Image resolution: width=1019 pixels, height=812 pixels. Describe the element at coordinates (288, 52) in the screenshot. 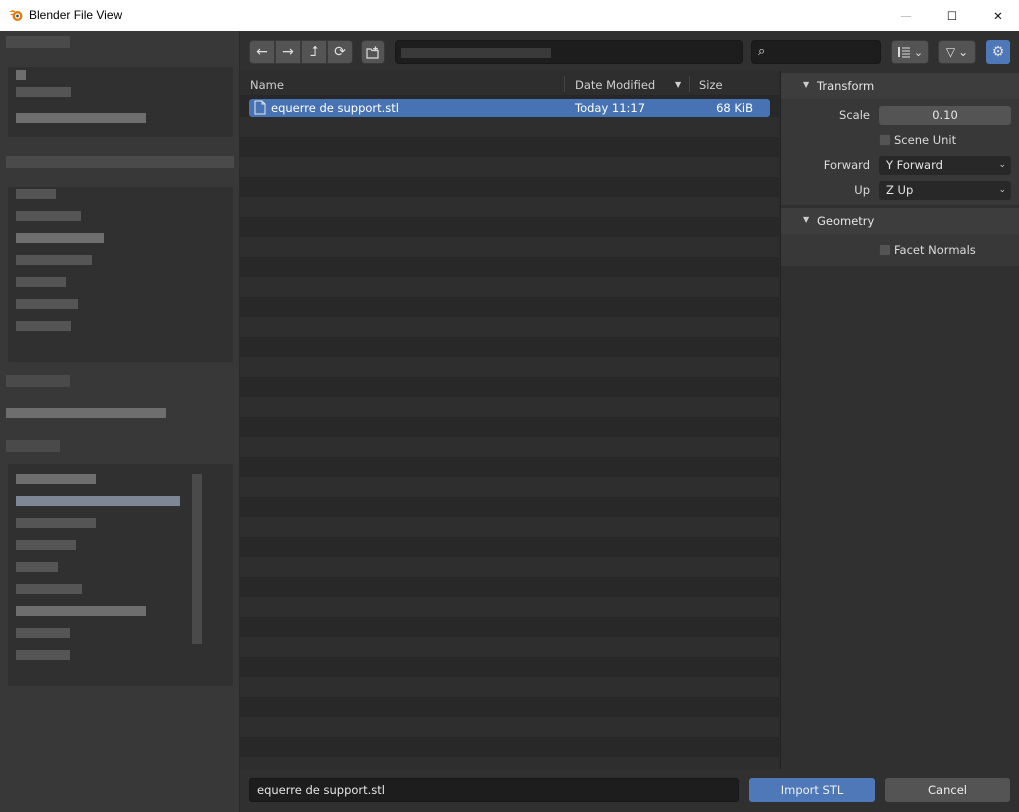

I see `forward-button: →` at that location.